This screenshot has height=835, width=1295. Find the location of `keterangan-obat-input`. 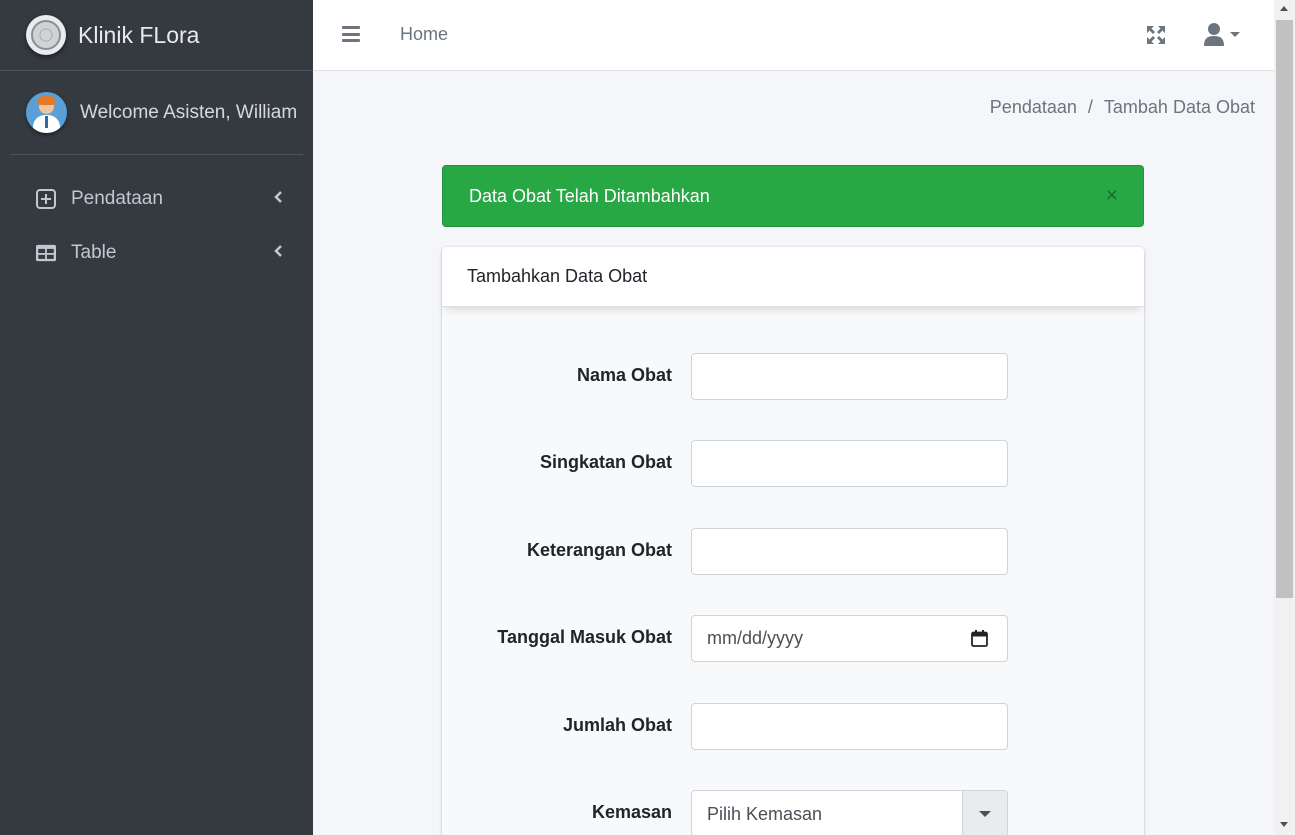

keterangan-obat-input is located at coordinates (849, 551).